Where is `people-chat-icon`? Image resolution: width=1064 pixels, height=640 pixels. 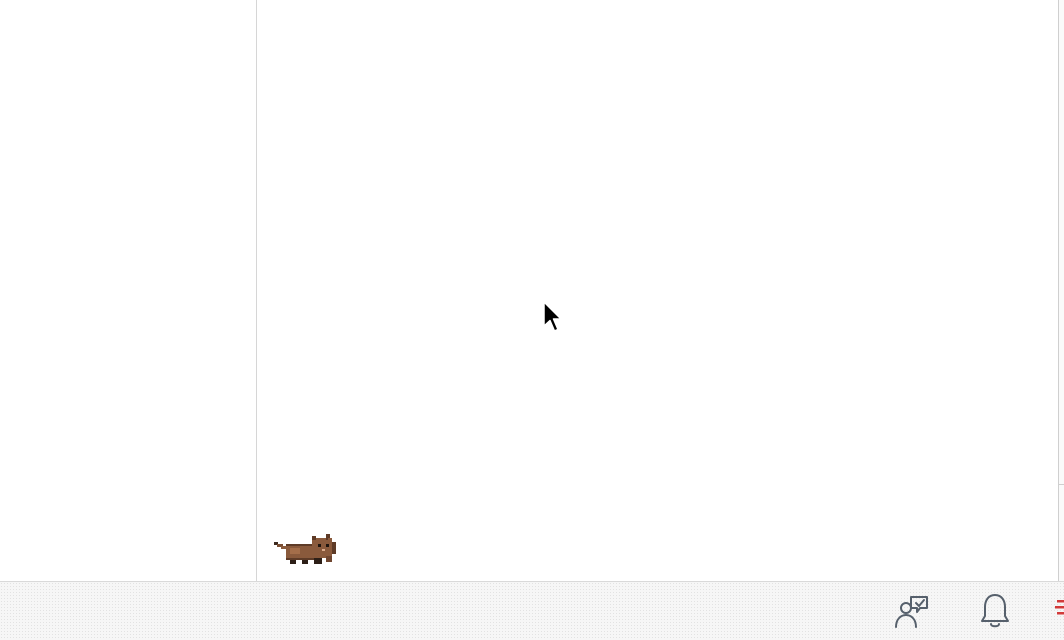 people-chat-icon is located at coordinates (910, 611).